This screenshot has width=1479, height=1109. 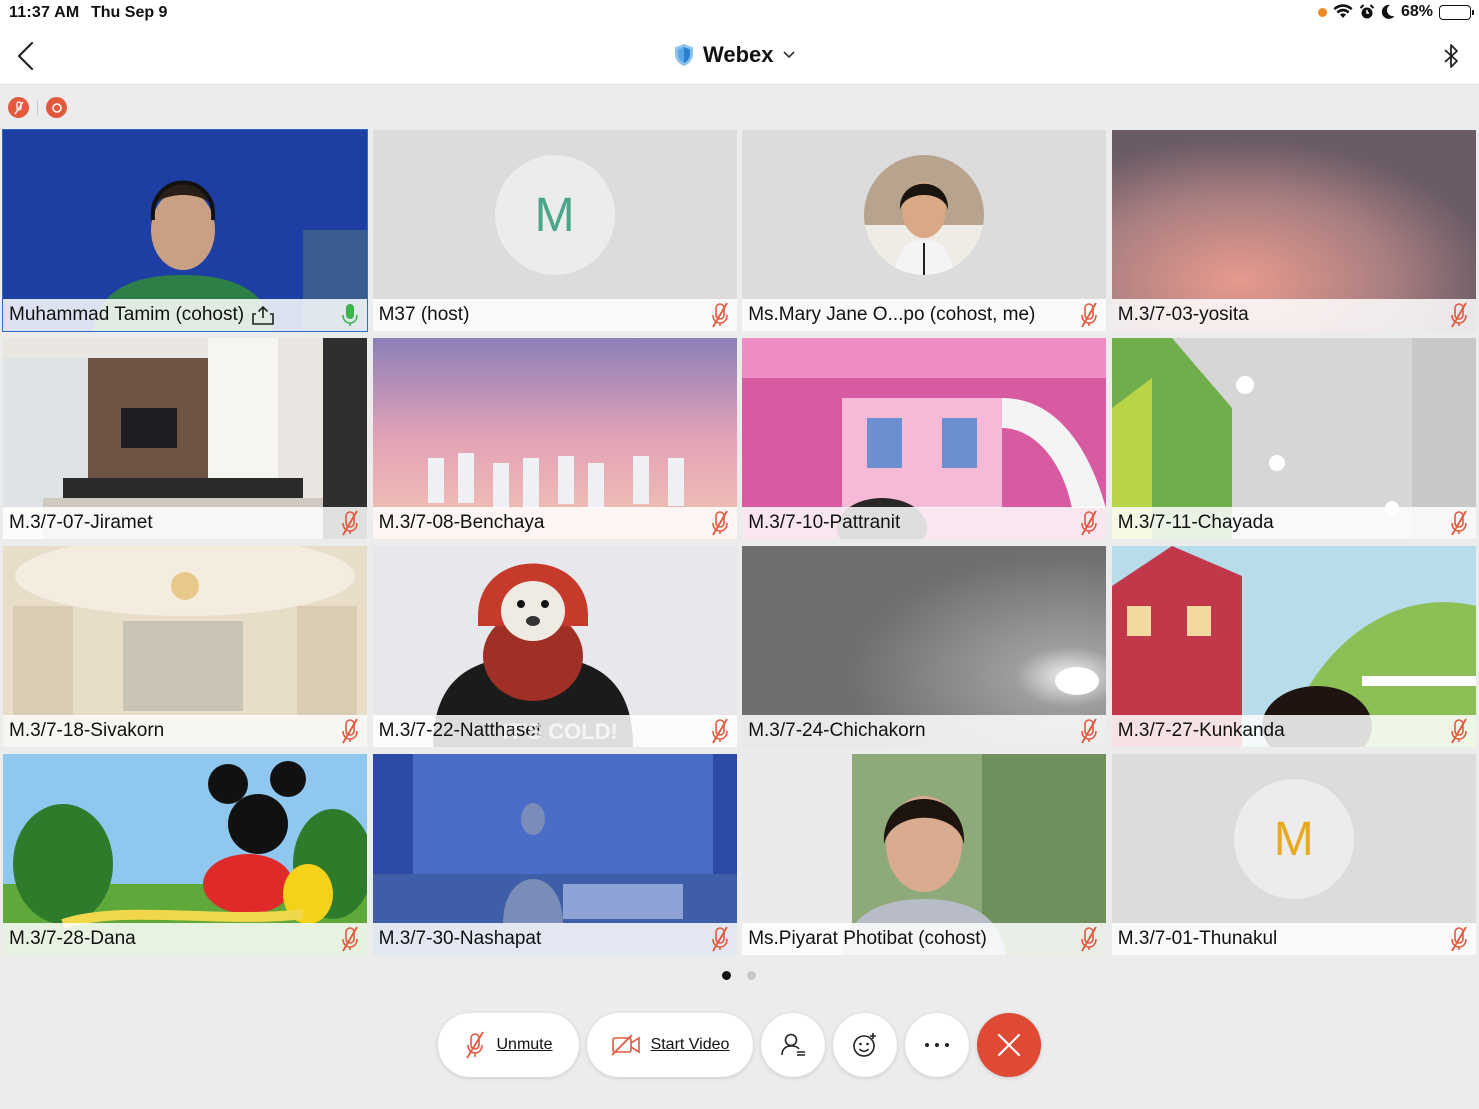 I want to click on status-date: Thu Sep 9, so click(x=129, y=12).